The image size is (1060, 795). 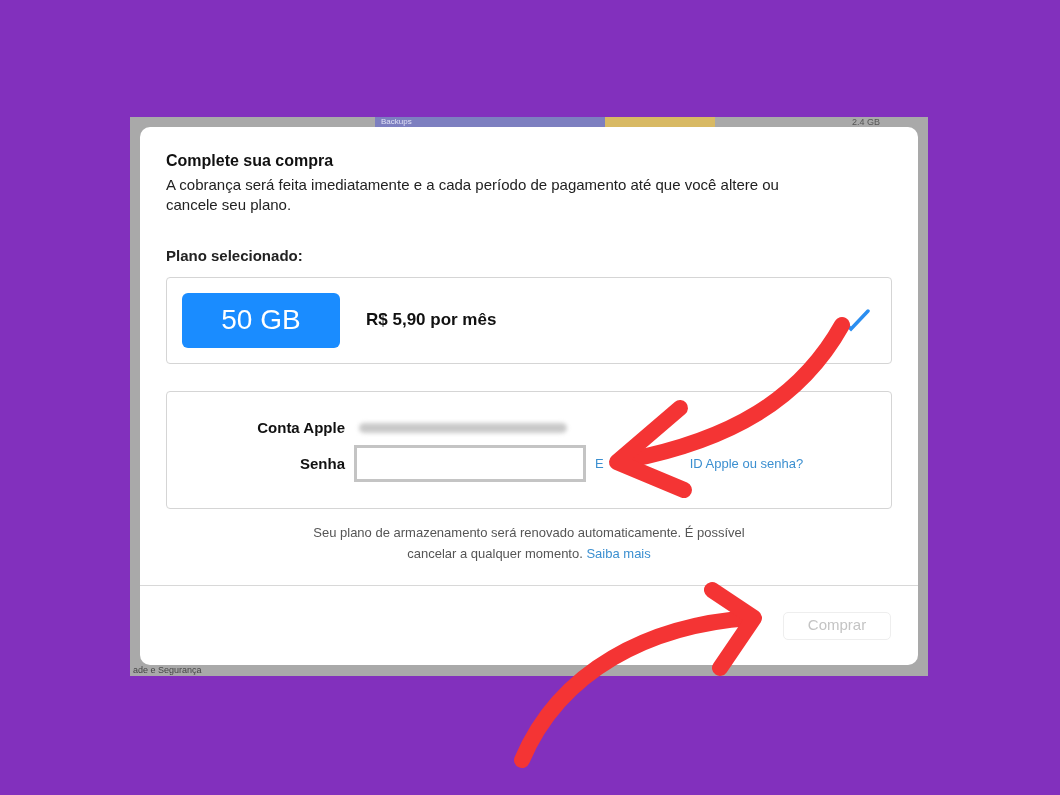 What do you see at coordinates (529, 320) in the screenshot?
I see `plan-card: 50 GB R$ 5,90 por mês` at bounding box center [529, 320].